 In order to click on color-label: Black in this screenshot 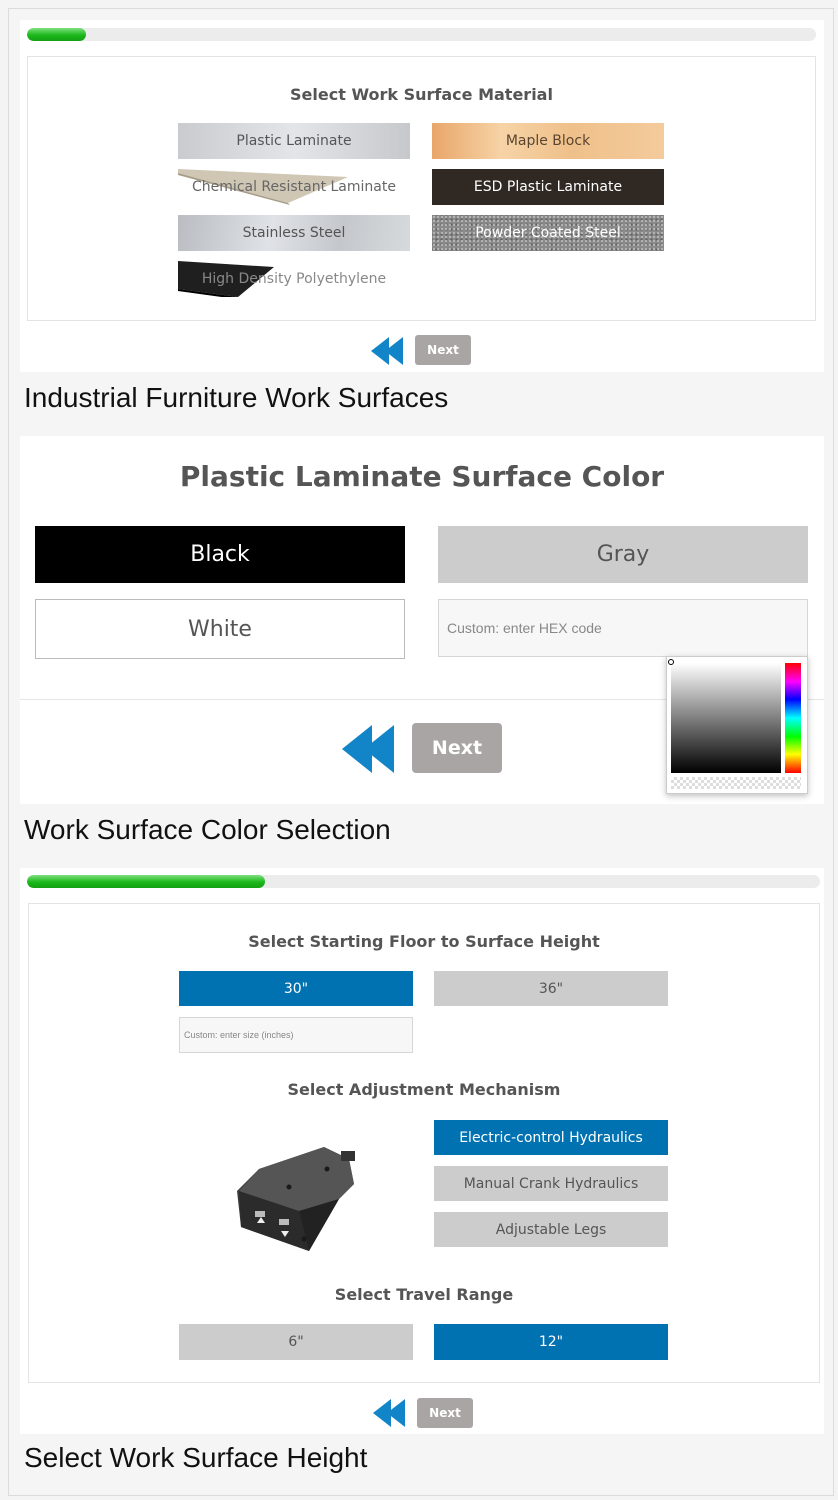, I will do `click(220, 554)`.